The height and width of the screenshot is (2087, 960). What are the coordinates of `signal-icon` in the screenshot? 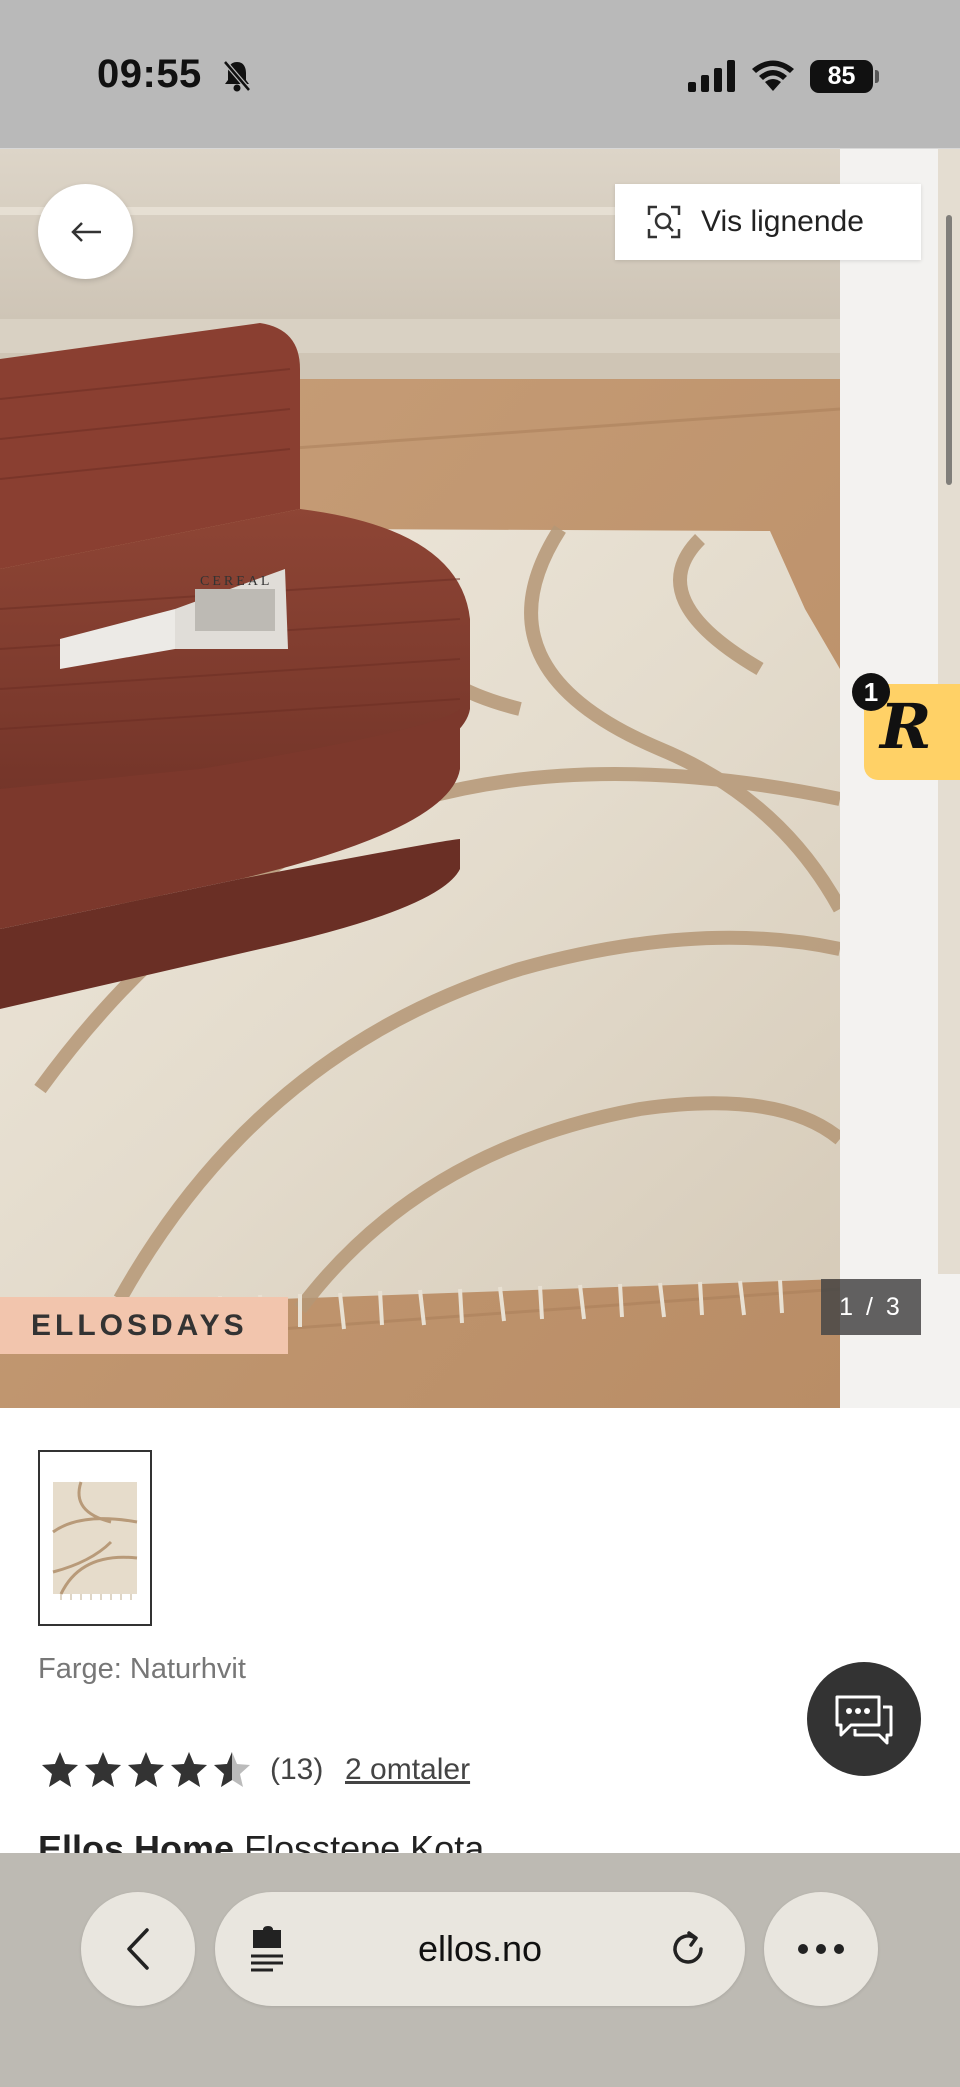 It's located at (711, 76).